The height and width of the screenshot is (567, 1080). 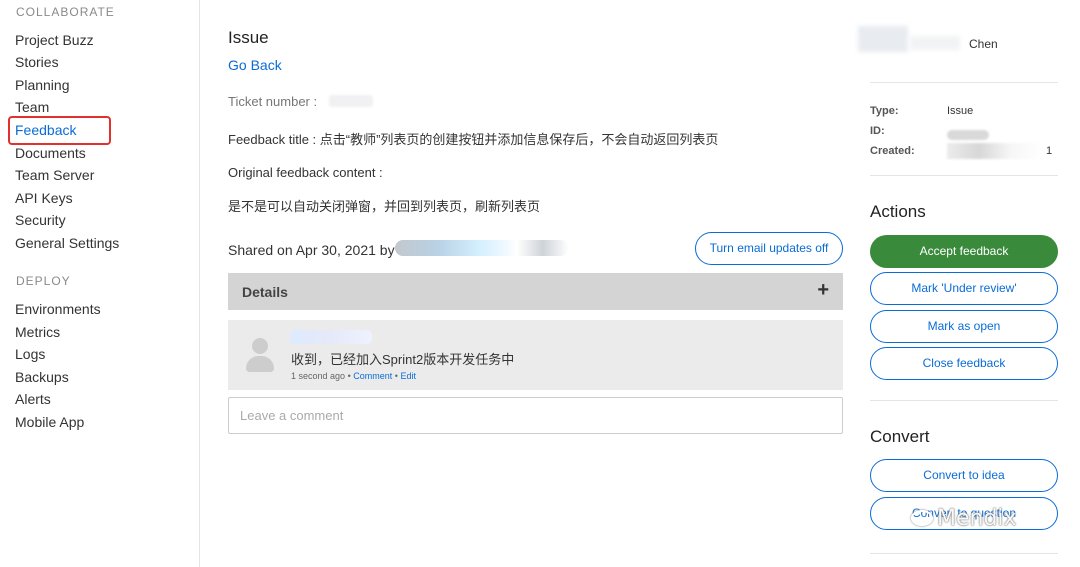 What do you see at coordinates (964, 251) in the screenshot?
I see `accept-feedback-button: Accept feedback` at bounding box center [964, 251].